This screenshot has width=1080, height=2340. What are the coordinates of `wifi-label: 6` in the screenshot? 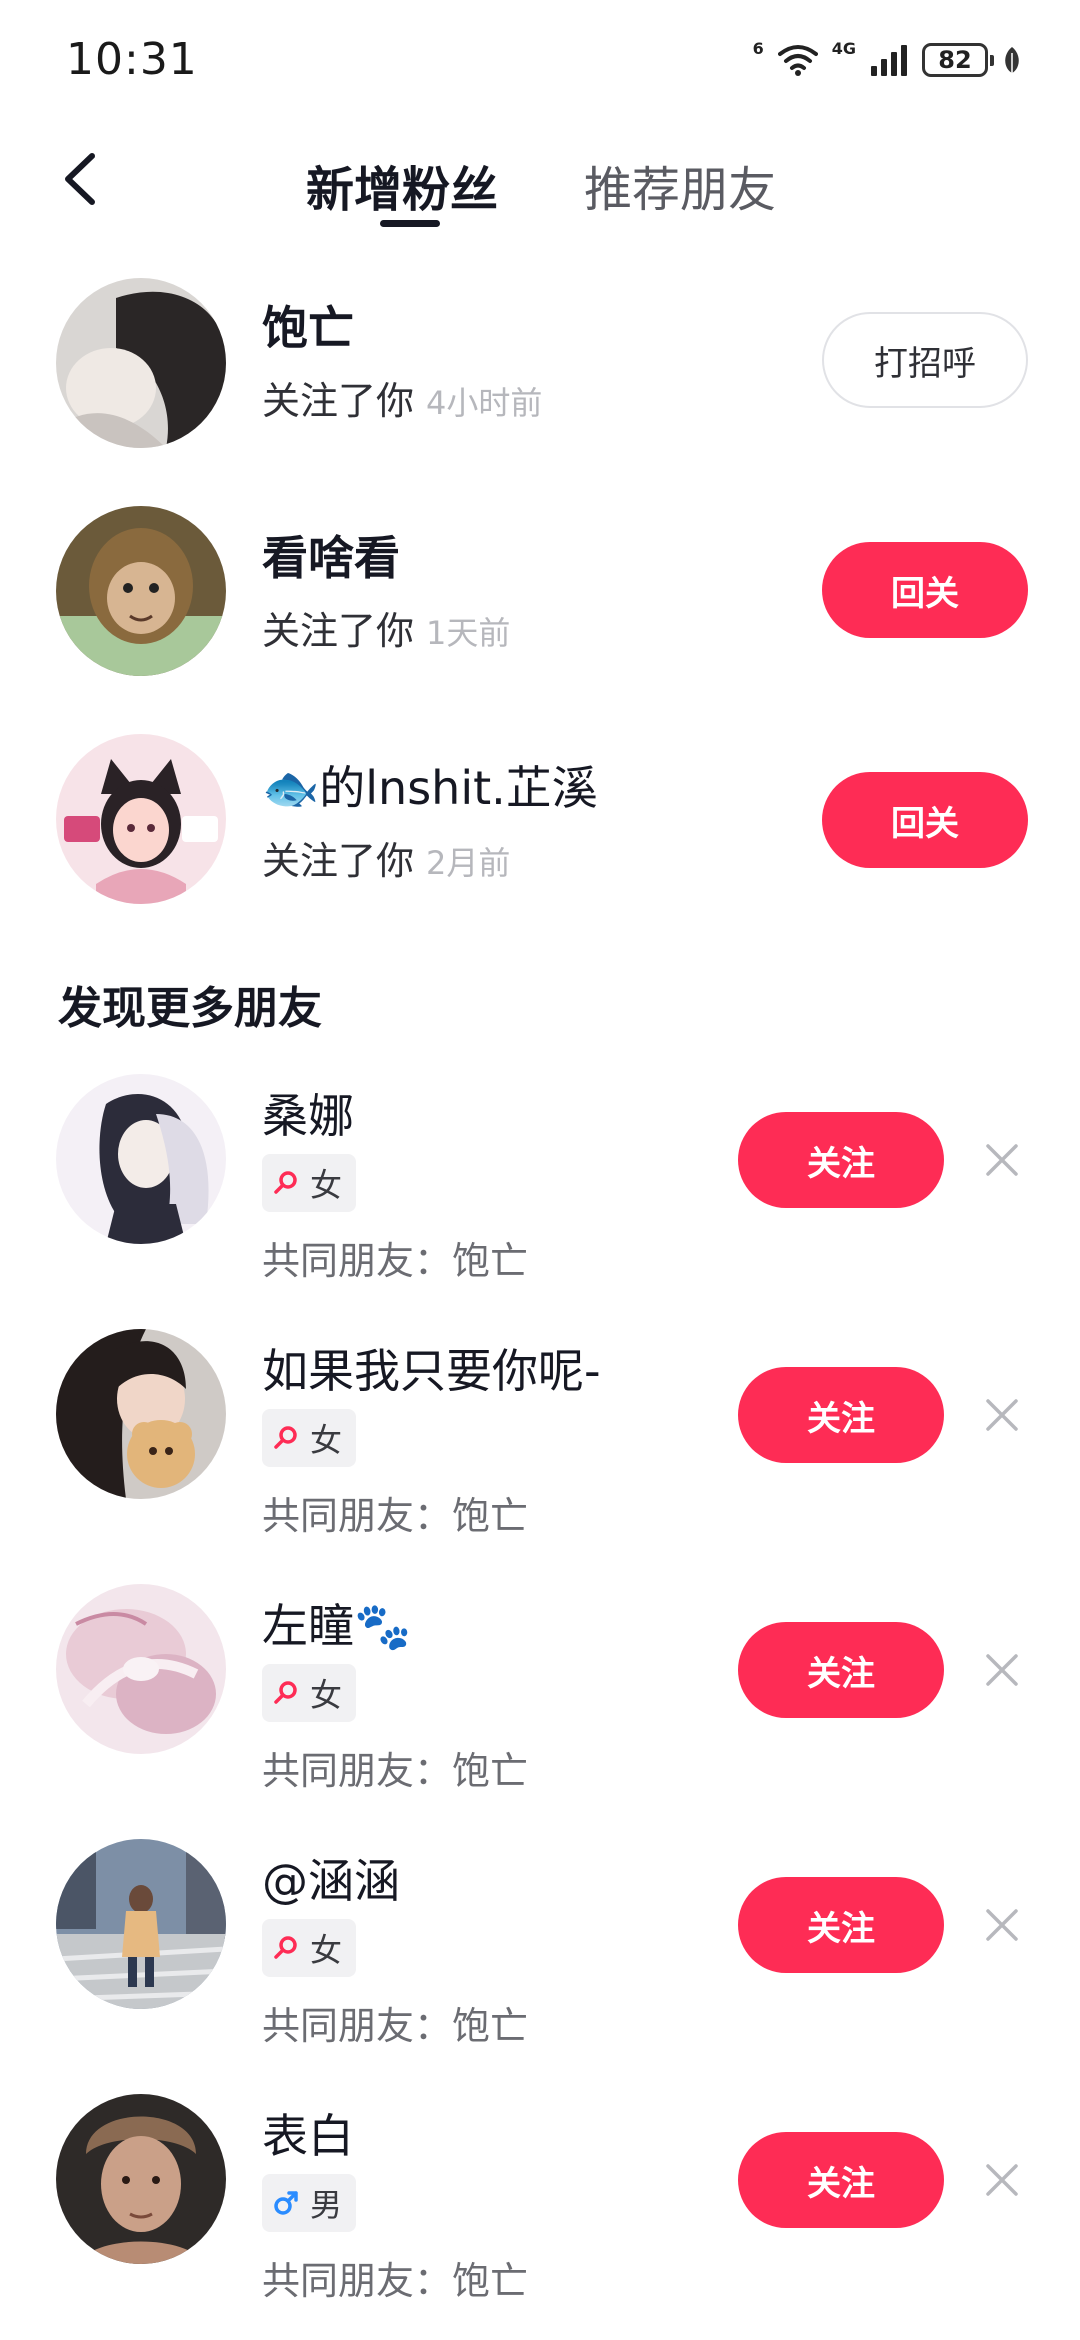 It's located at (758, 48).